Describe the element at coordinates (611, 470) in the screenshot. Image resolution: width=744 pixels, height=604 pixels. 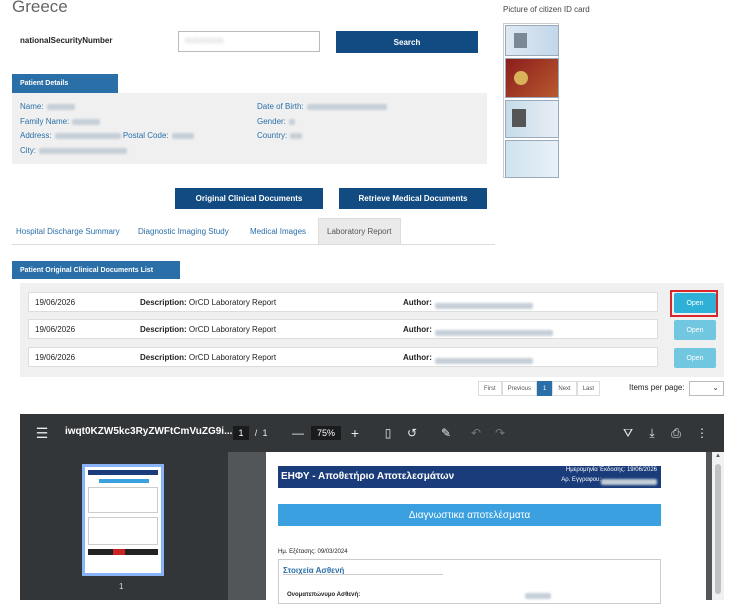
I see `pdf-issue-date: Ημερομηνία Έκδοσης: 19/06/2026` at that location.